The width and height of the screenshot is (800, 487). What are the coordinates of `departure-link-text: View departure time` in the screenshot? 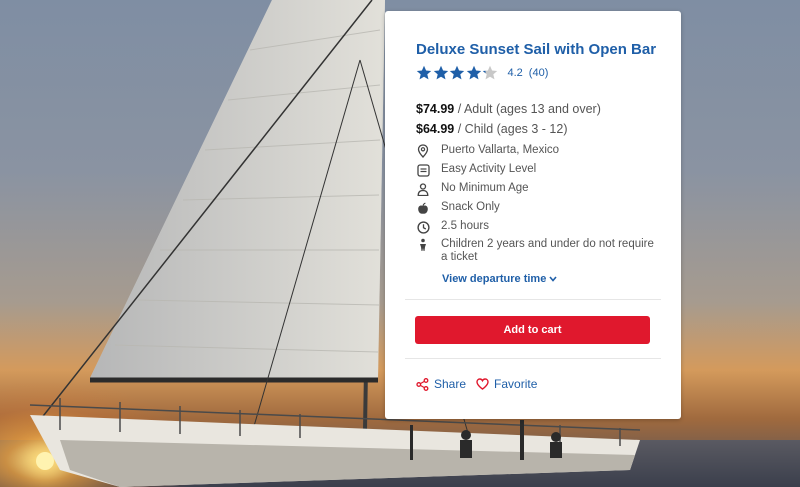 It's located at (494, 279).